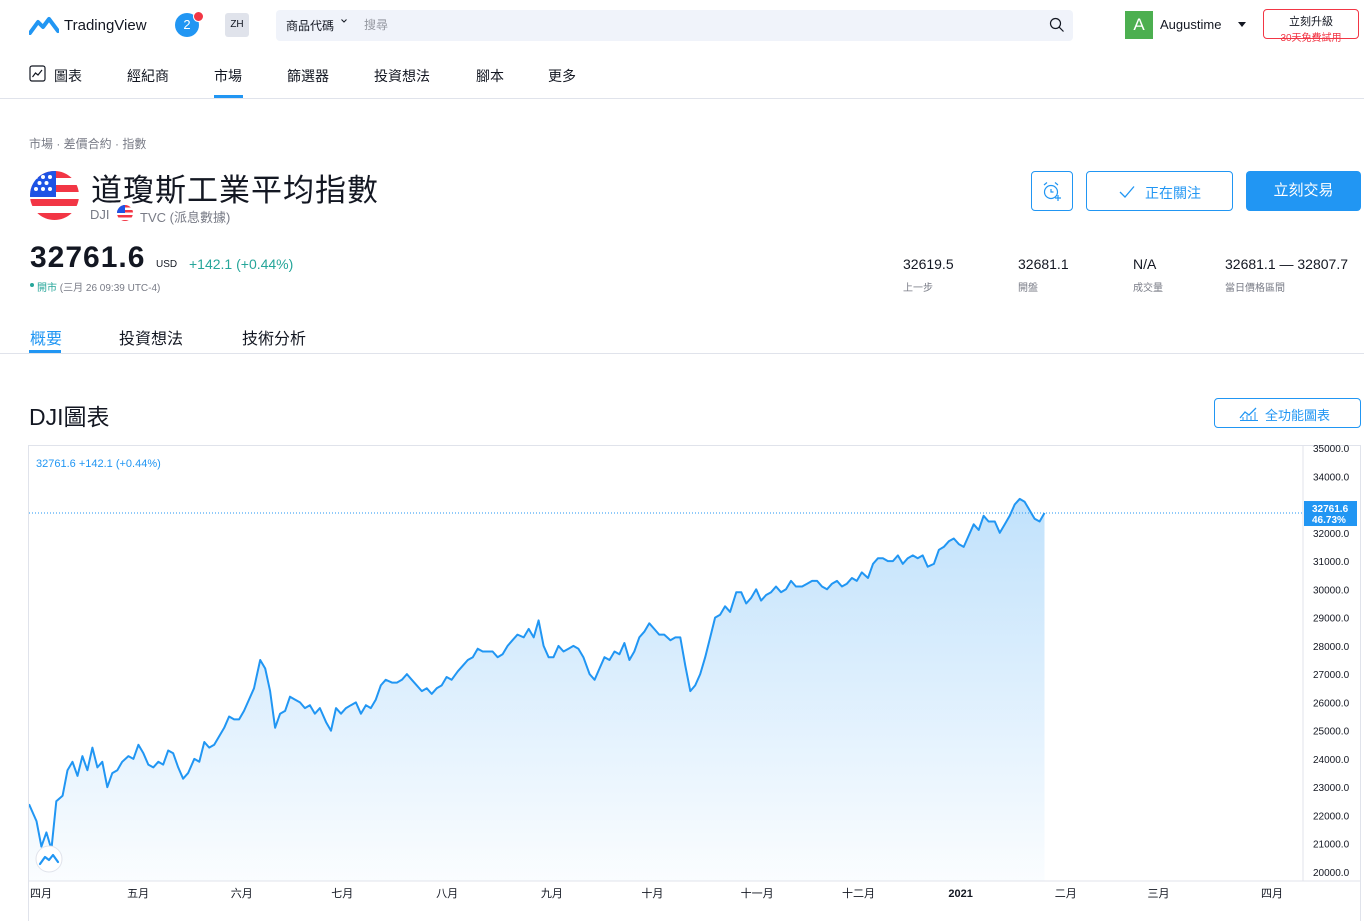  Describe the element at coordinates (757, 893) in the screenshot. I see `x-tick-label: 十一月` at that location.